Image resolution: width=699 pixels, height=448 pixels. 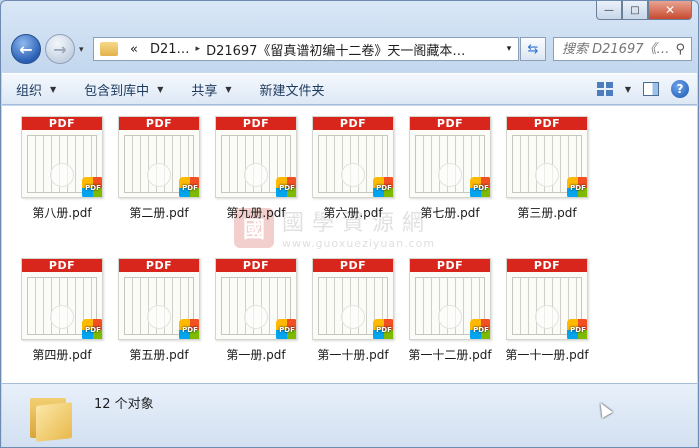 I want to click on view-controls: ▼ ?, so click(x=642, y=89).